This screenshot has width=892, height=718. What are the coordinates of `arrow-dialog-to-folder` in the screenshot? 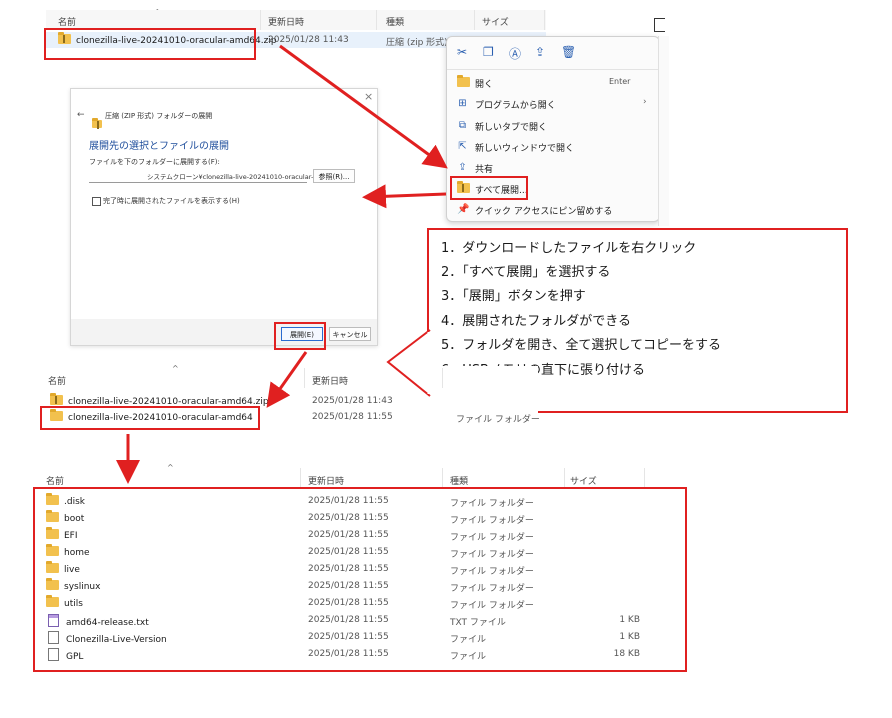 It's located at (287, 379).